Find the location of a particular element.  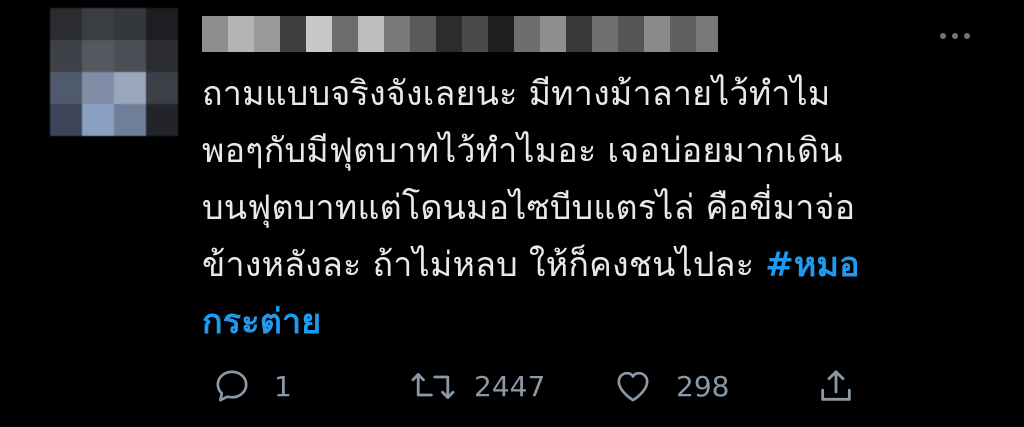

tweet-text-line: ถามแบบจริงจังเลยนะ มีทางม้าลายไว้ทำไม is located at coordinates (516, 94).